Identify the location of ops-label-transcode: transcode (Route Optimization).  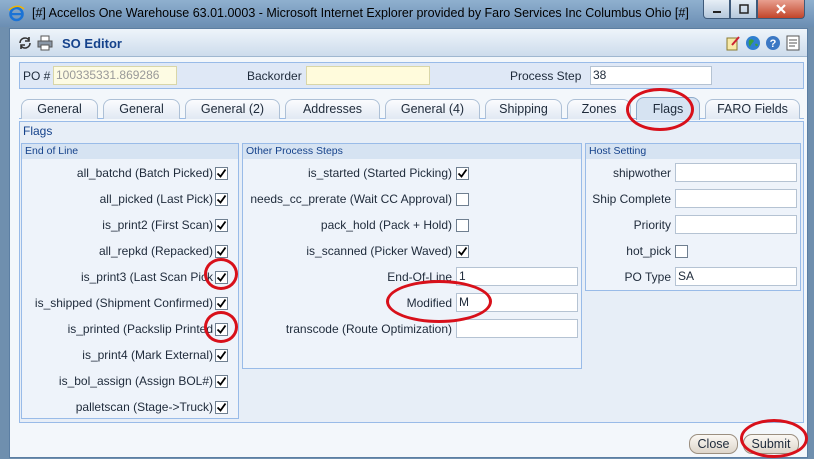
(368, 329).